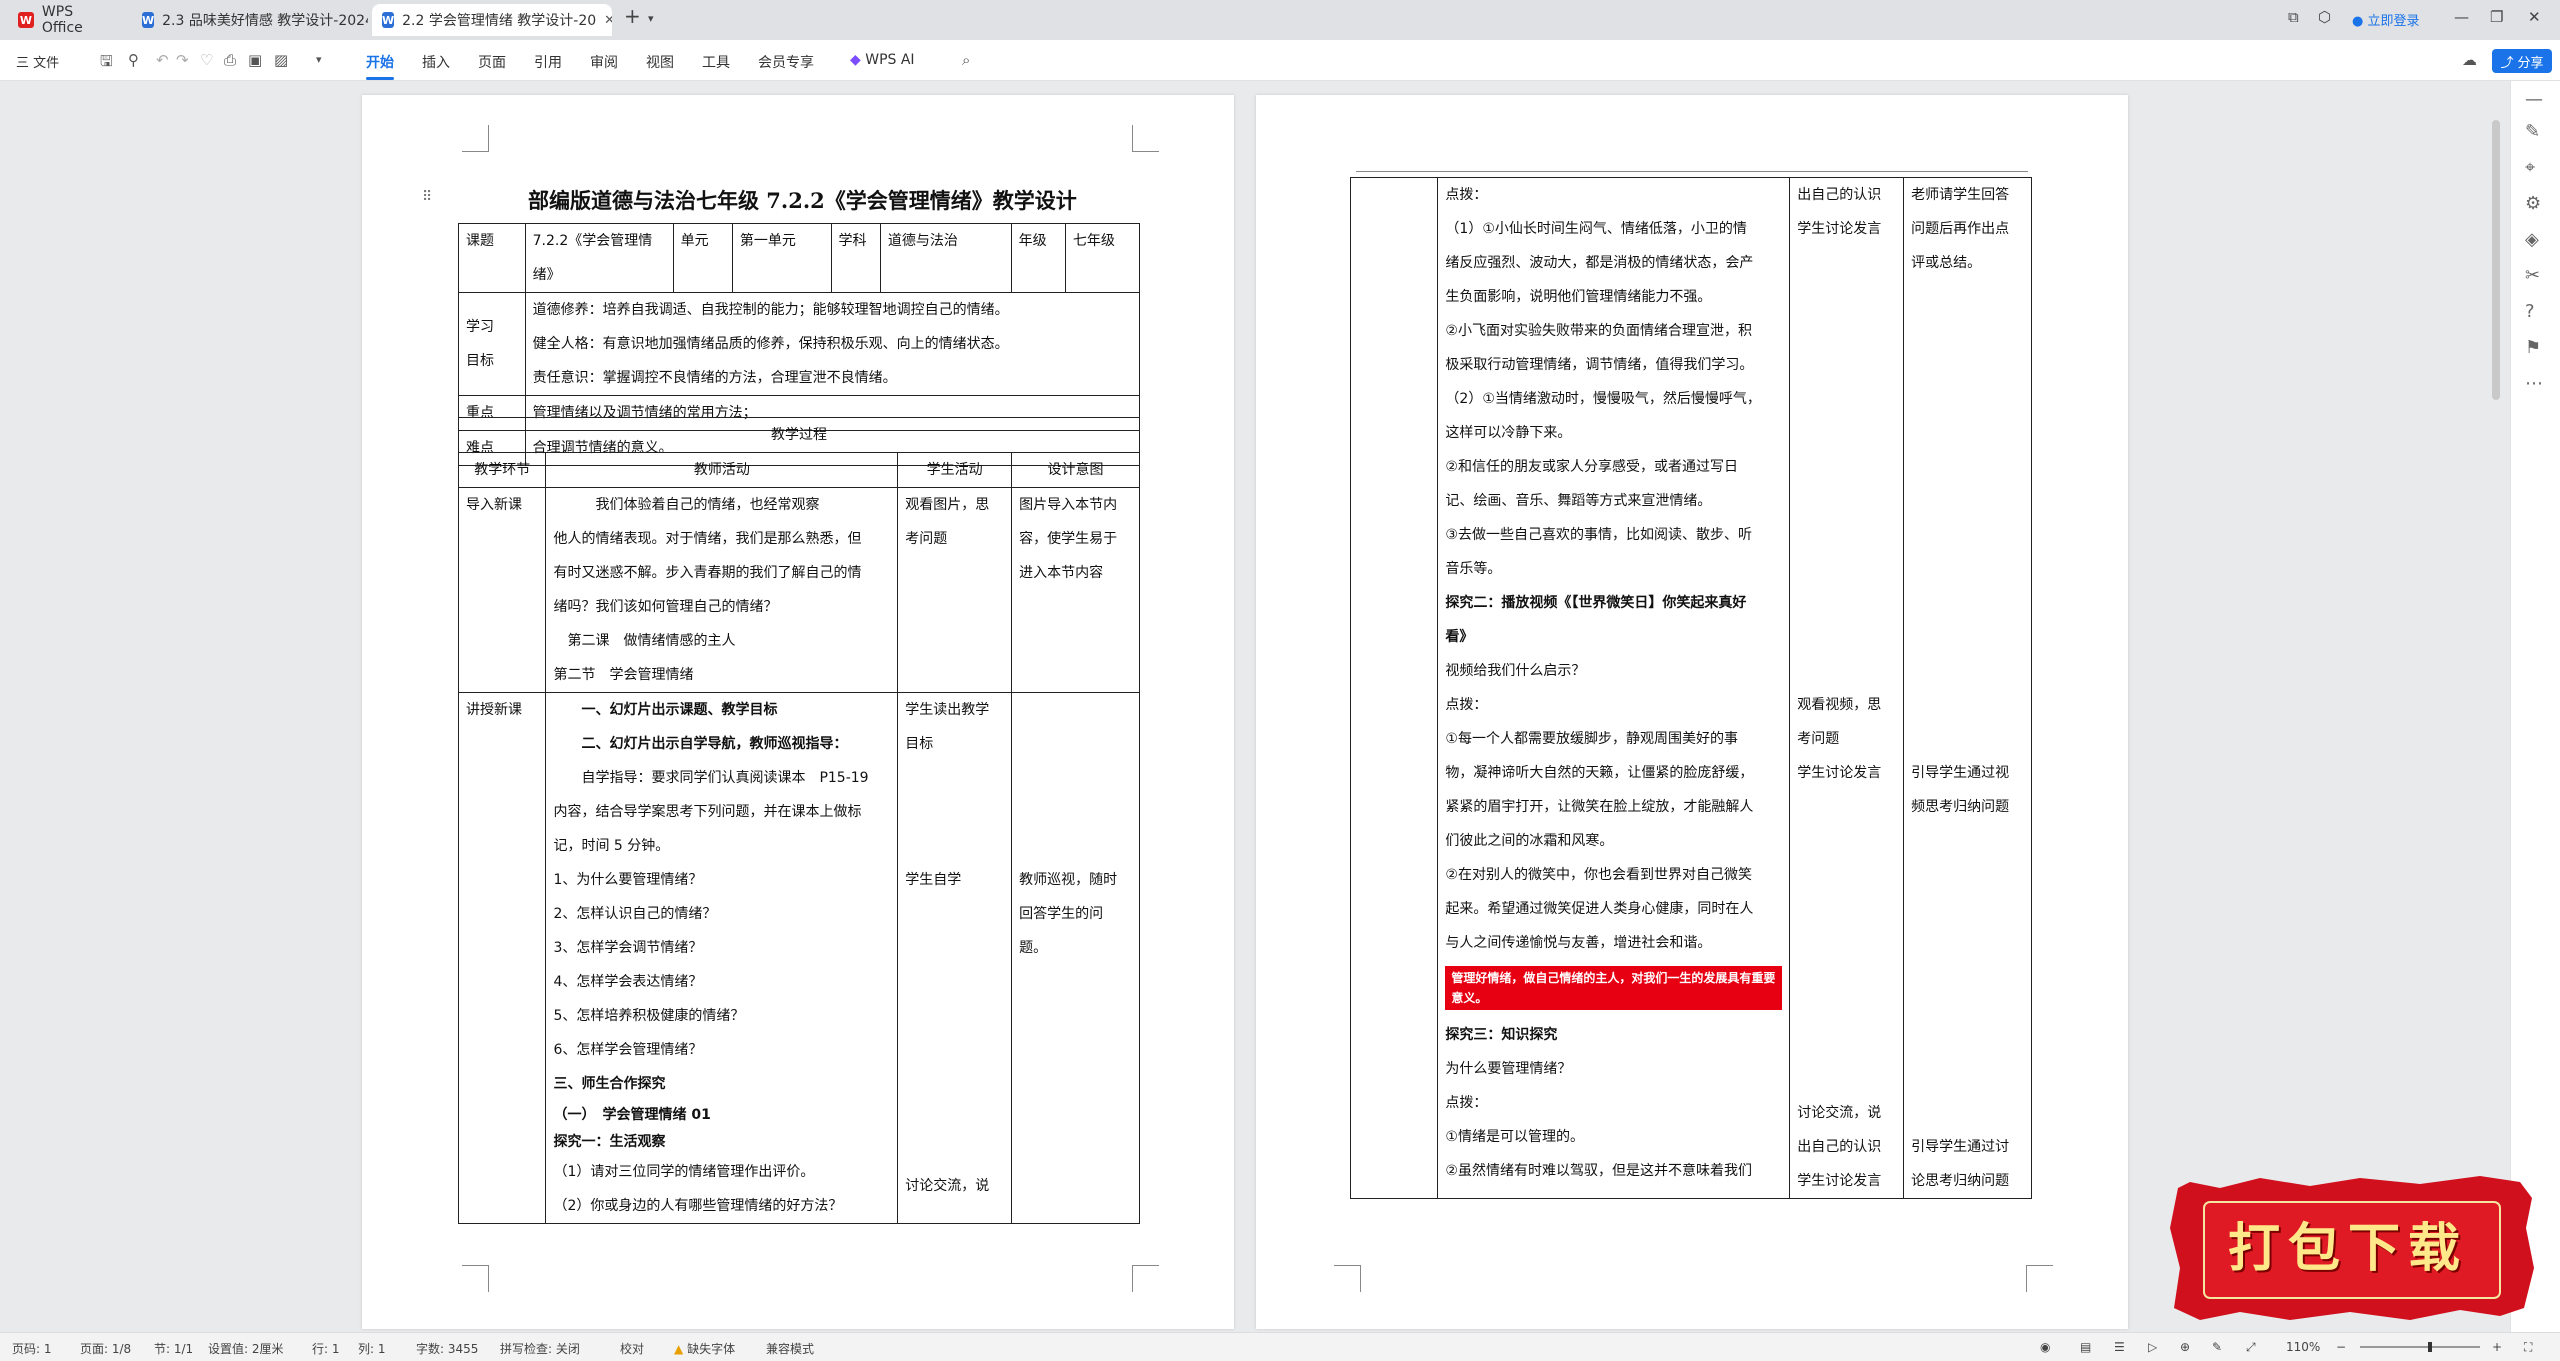  I want to click on format-painter-icon: ♡, so click(206, 60).